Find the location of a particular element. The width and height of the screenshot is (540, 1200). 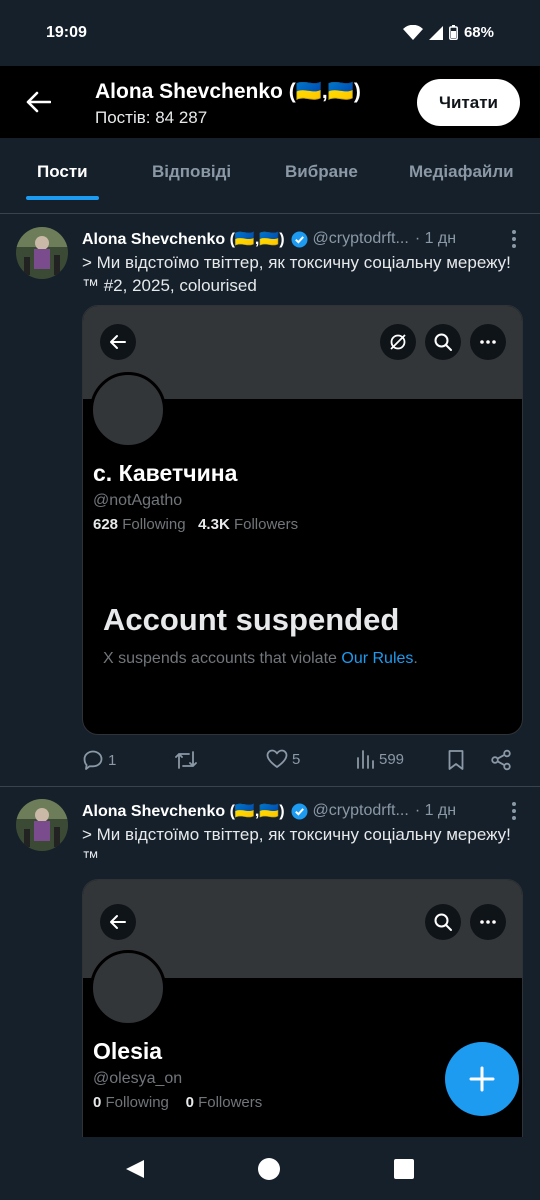

bookmark-button is located at coordinates (456, 760).